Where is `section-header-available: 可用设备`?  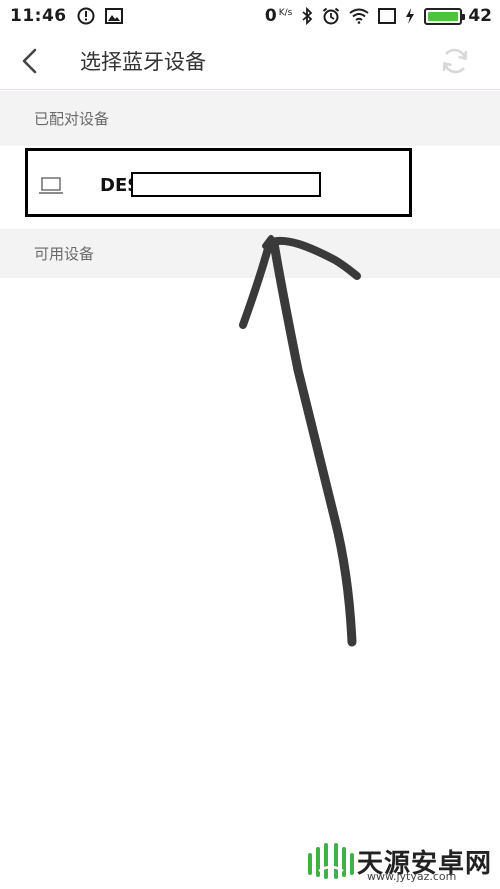 section-header-available: 可用设备 is located at coordinates (250, 253).